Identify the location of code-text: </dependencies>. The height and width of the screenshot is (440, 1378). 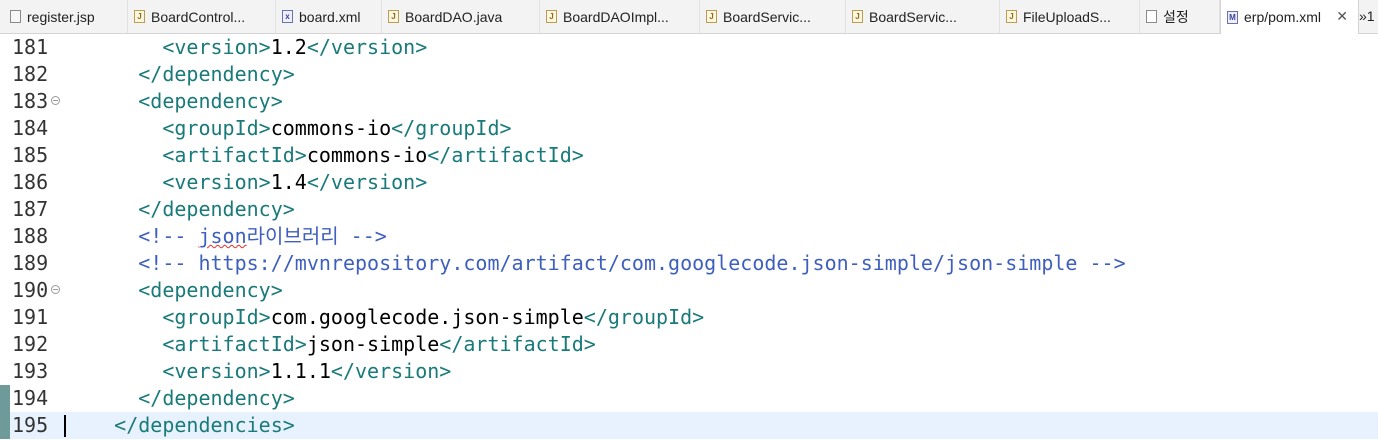
(180, 425).